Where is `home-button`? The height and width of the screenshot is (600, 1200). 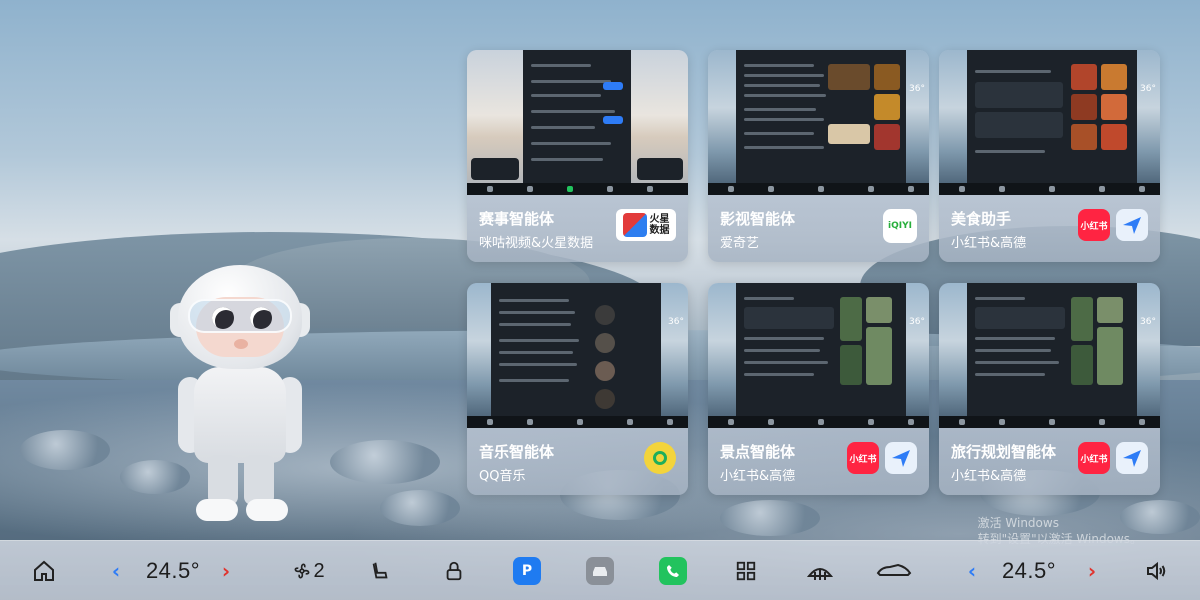
home-button is located at coordinates (44, 571).